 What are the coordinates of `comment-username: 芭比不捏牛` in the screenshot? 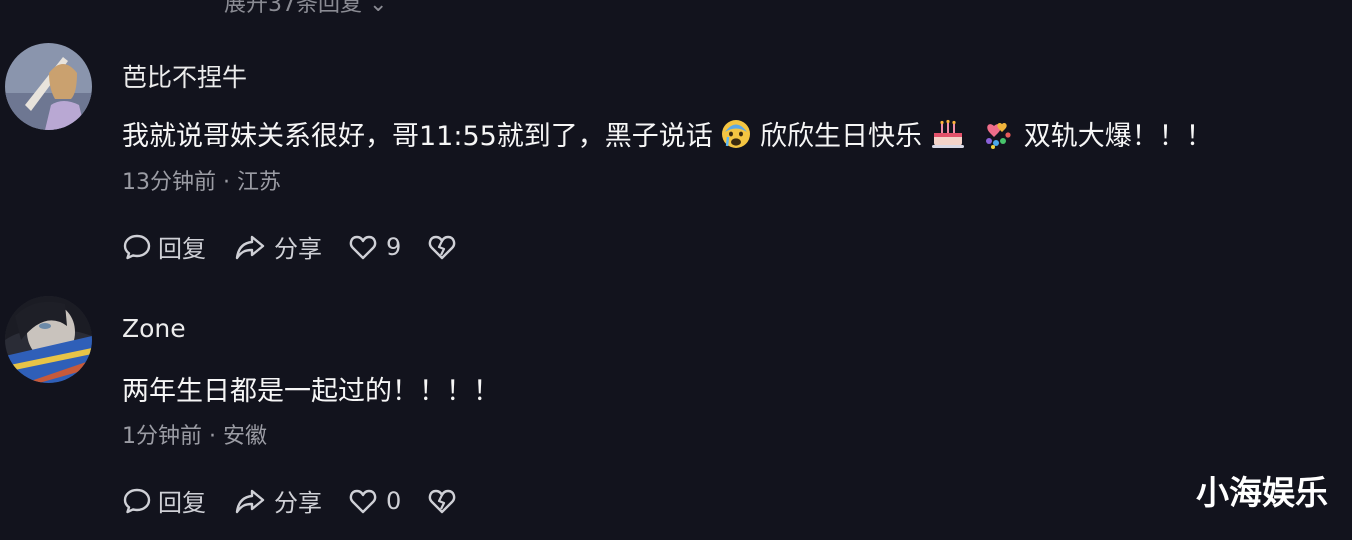 It's located at (184, 76).